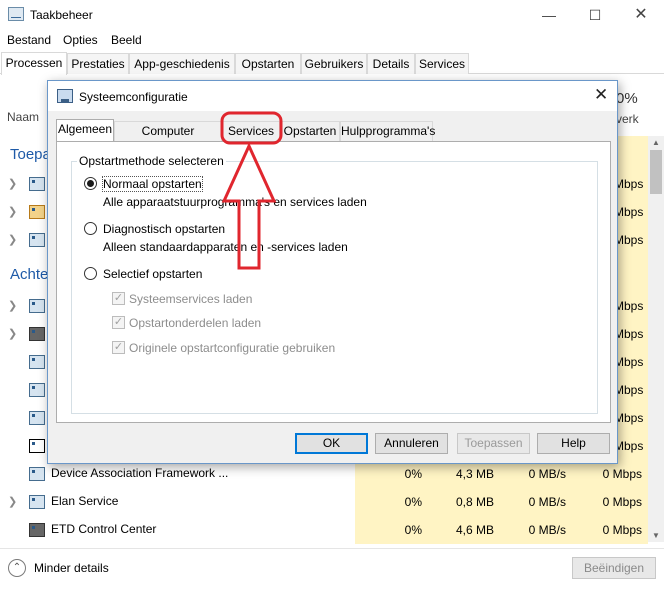 The width and height of the screenshot is (664, 591). What do you see at coordinates (549, 15) in the screenshot?
I see `minimize-button: —` at bounding box center [549, 15].